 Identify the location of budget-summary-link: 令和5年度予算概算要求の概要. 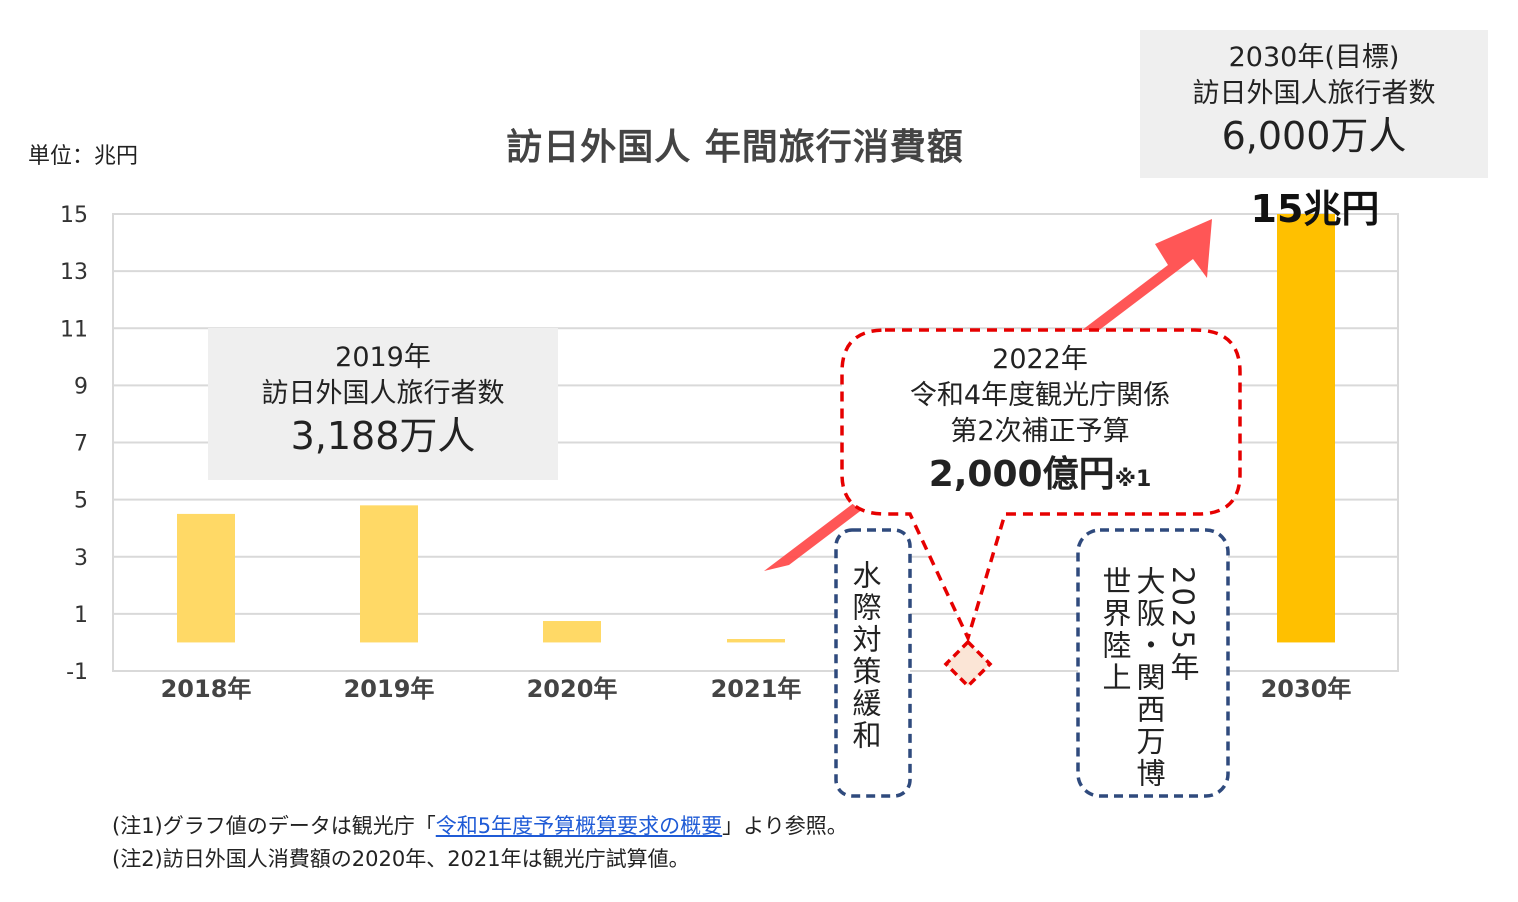
(579, 826).